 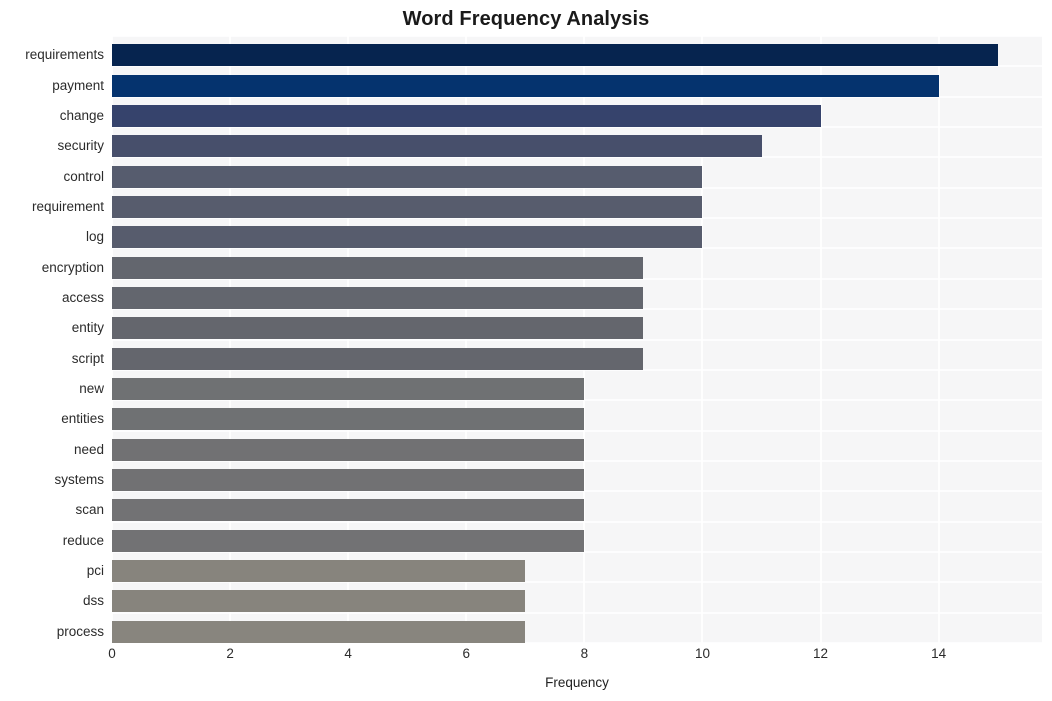 What do you see at coordinates (83, 176) in the screenshot?
I see `y-axis-tick-label: control` at bounding box center [83, 176].